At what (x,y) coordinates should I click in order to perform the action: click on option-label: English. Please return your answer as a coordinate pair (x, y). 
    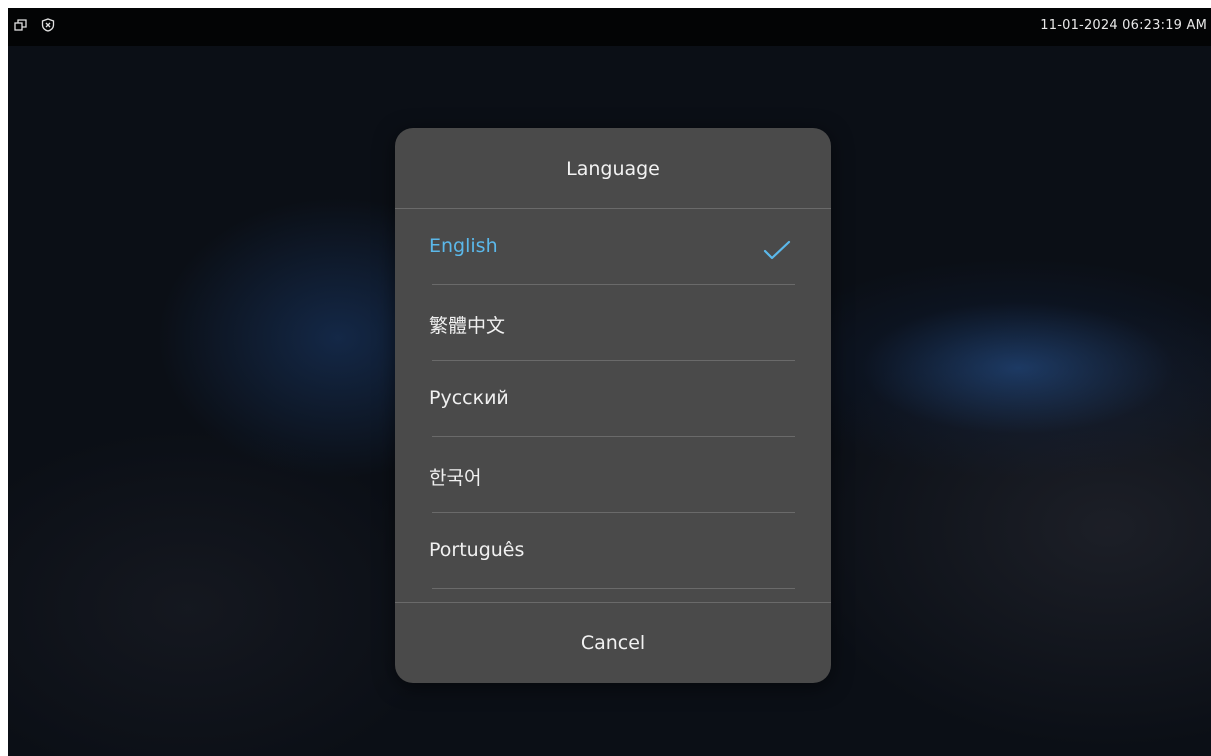
    Looking at the image, I should click on (463, 246).